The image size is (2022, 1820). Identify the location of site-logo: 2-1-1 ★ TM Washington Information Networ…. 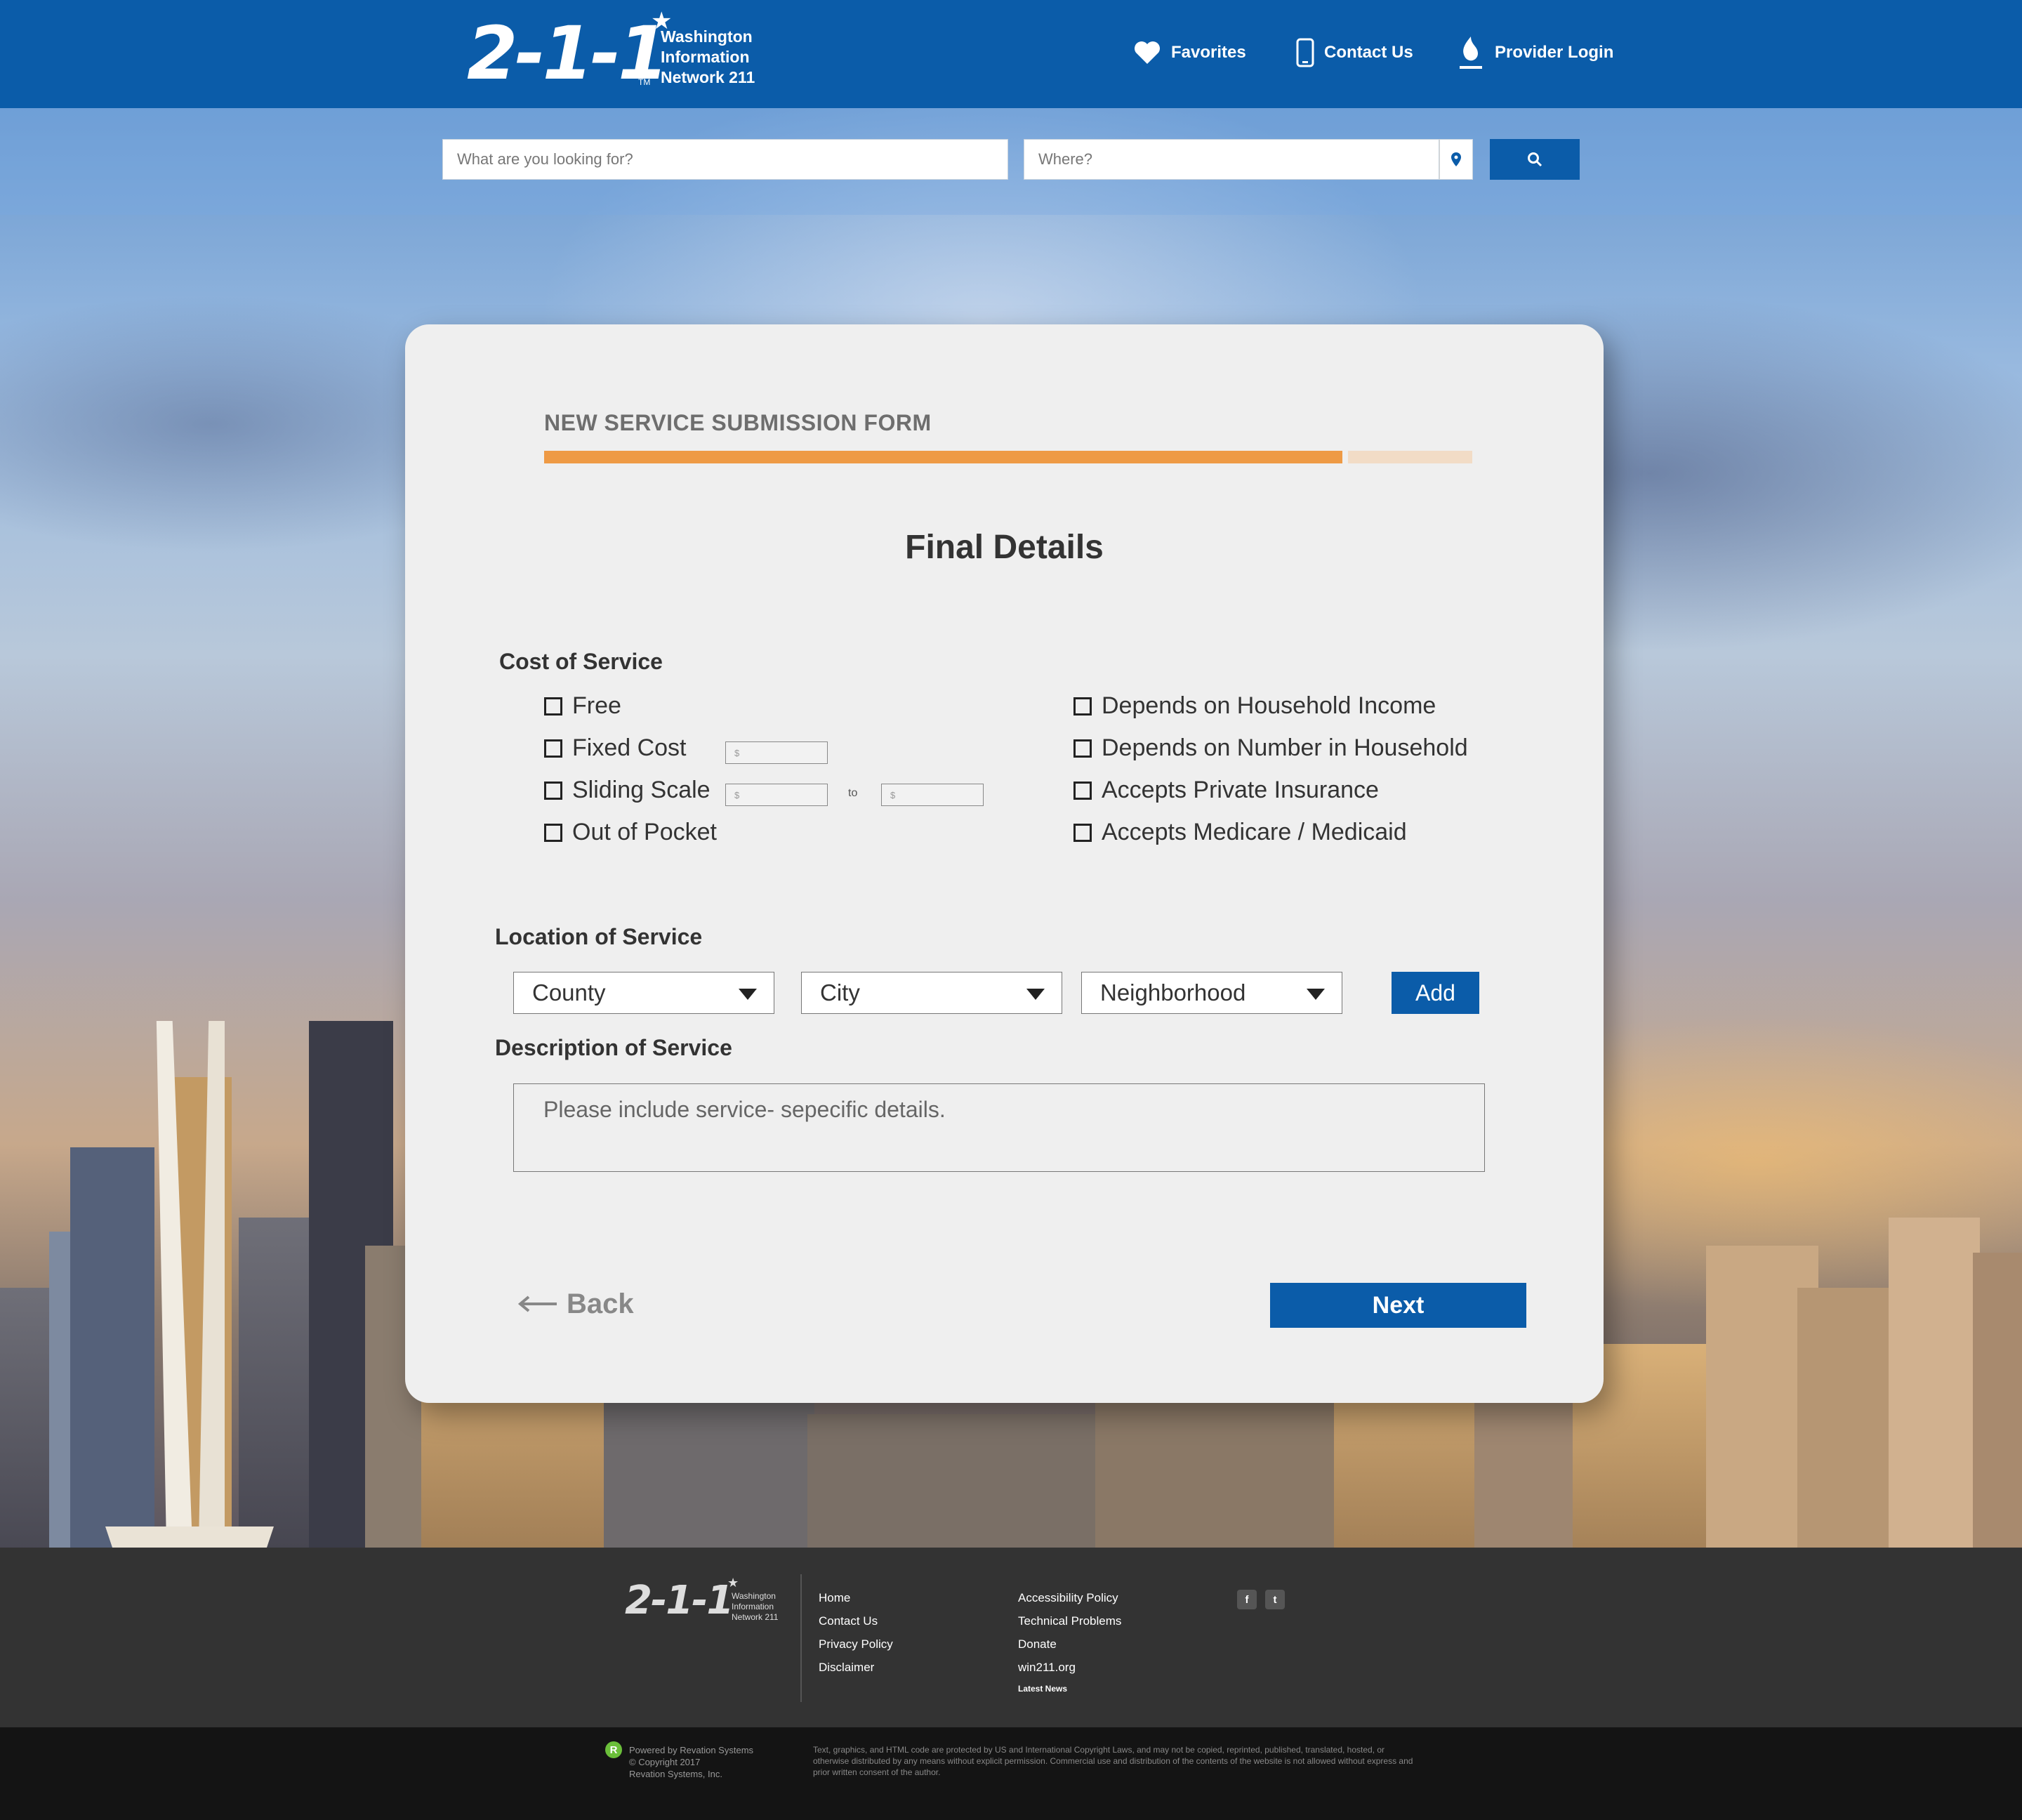
(614, 53).